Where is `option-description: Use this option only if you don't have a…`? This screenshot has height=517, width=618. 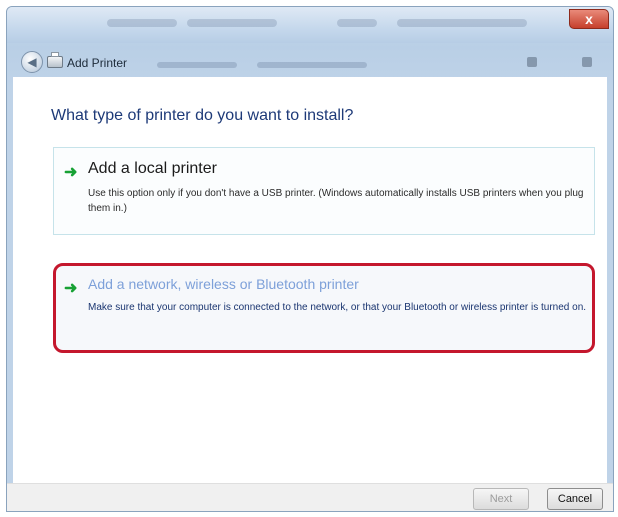 option-description: Use this option only if you don't have a… is located at coordinates (336, 201).